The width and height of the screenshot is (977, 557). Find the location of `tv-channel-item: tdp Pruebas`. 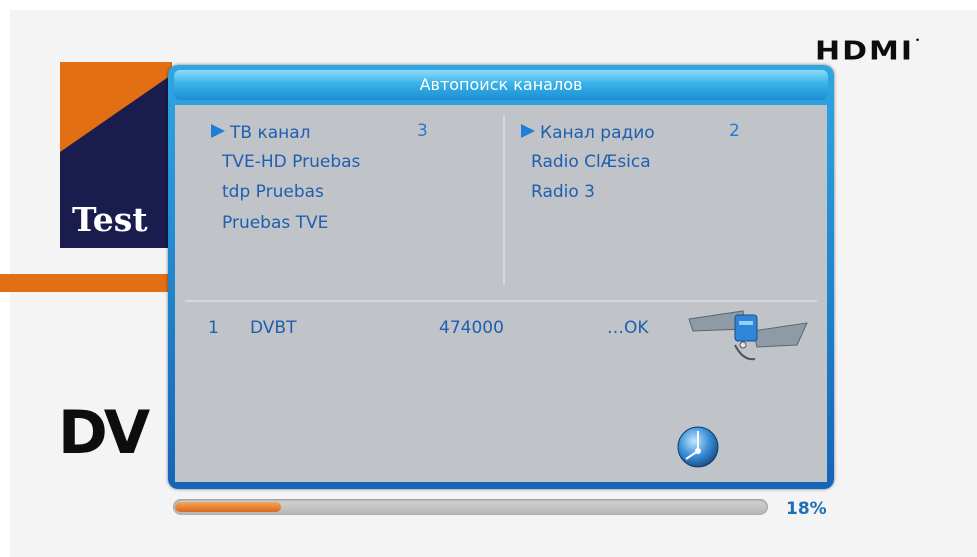

tv-channel-item: tdp Pruebas is located at coordinates (273, 192).